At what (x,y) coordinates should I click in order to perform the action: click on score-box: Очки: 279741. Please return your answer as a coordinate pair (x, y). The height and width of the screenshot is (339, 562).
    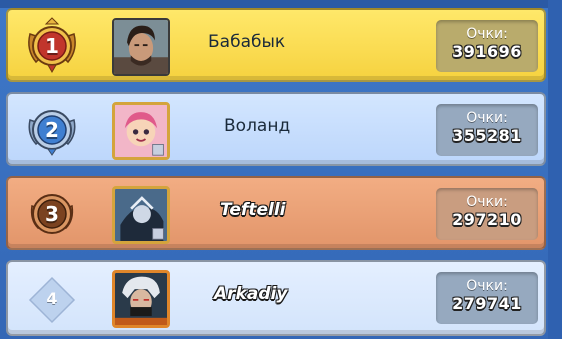
    Looking at the image, I should click on (487, 298).